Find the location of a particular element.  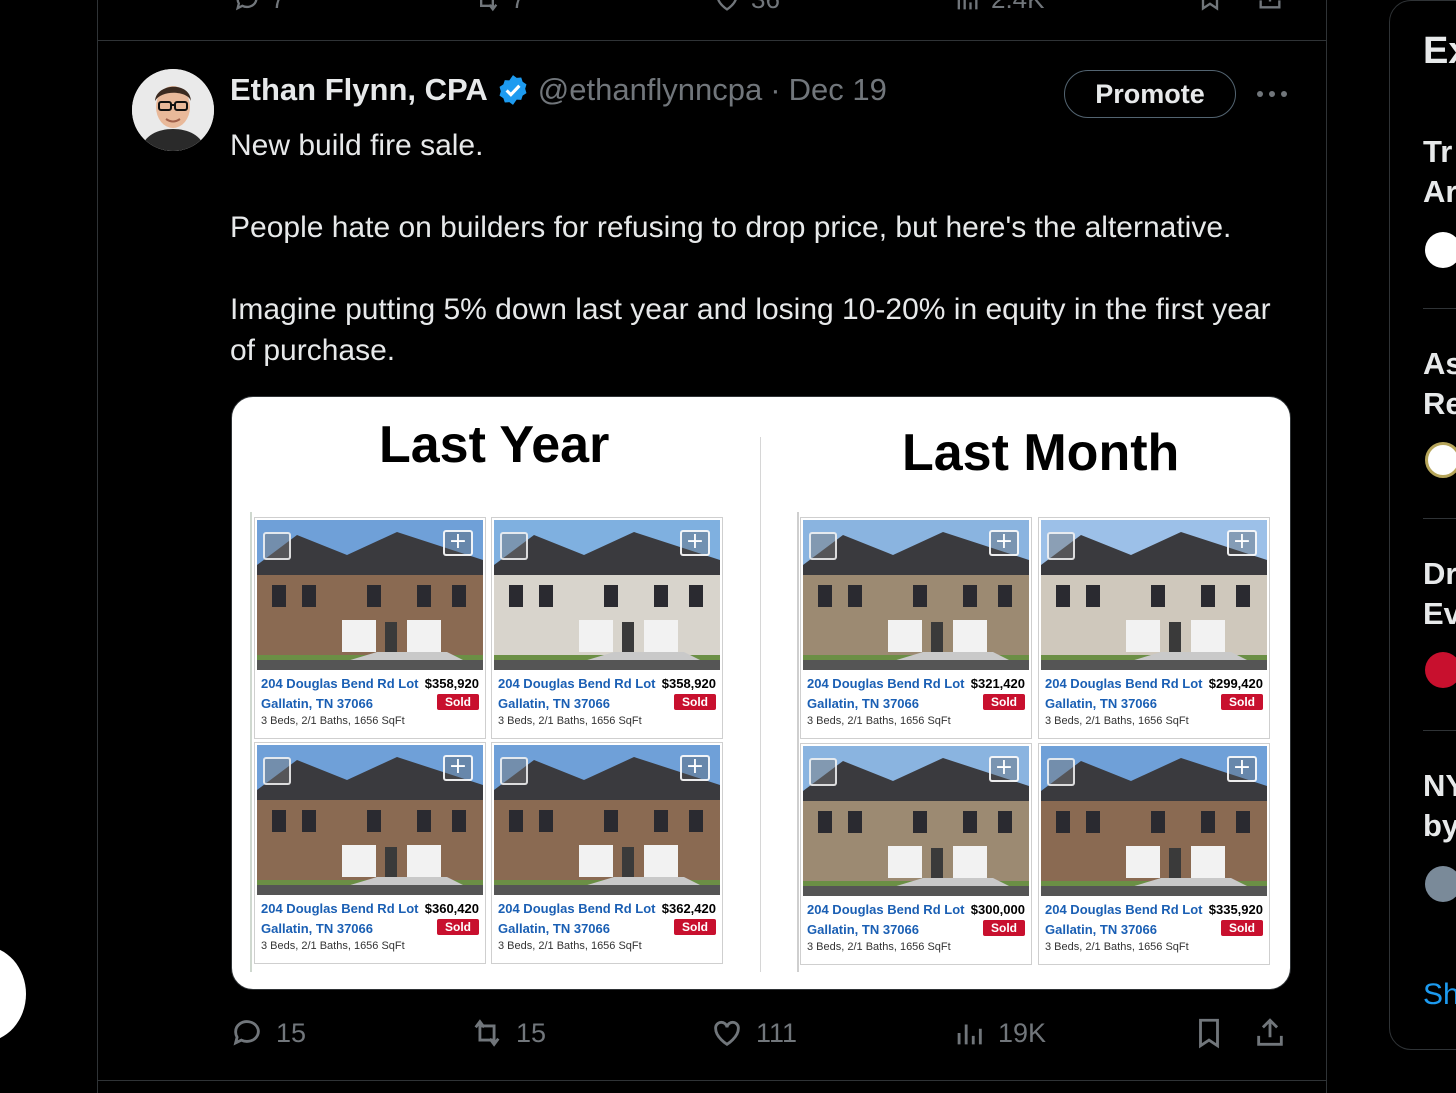

prev-reply-count: 7 is located at coordinates (278, 7).